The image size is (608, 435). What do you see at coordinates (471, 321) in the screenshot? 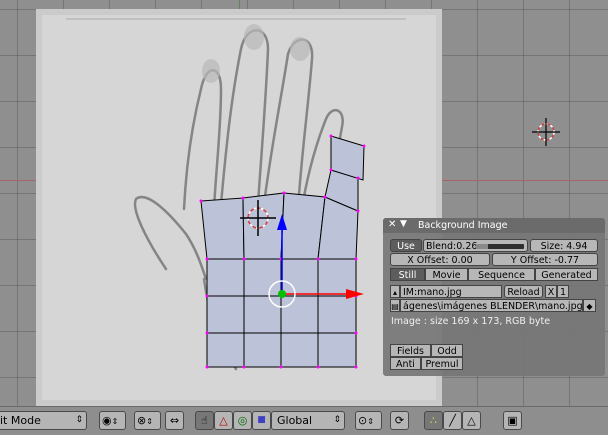
I see `image-info: Image : size 169 x 173, RGB byte` at bounding box center [471, 321].